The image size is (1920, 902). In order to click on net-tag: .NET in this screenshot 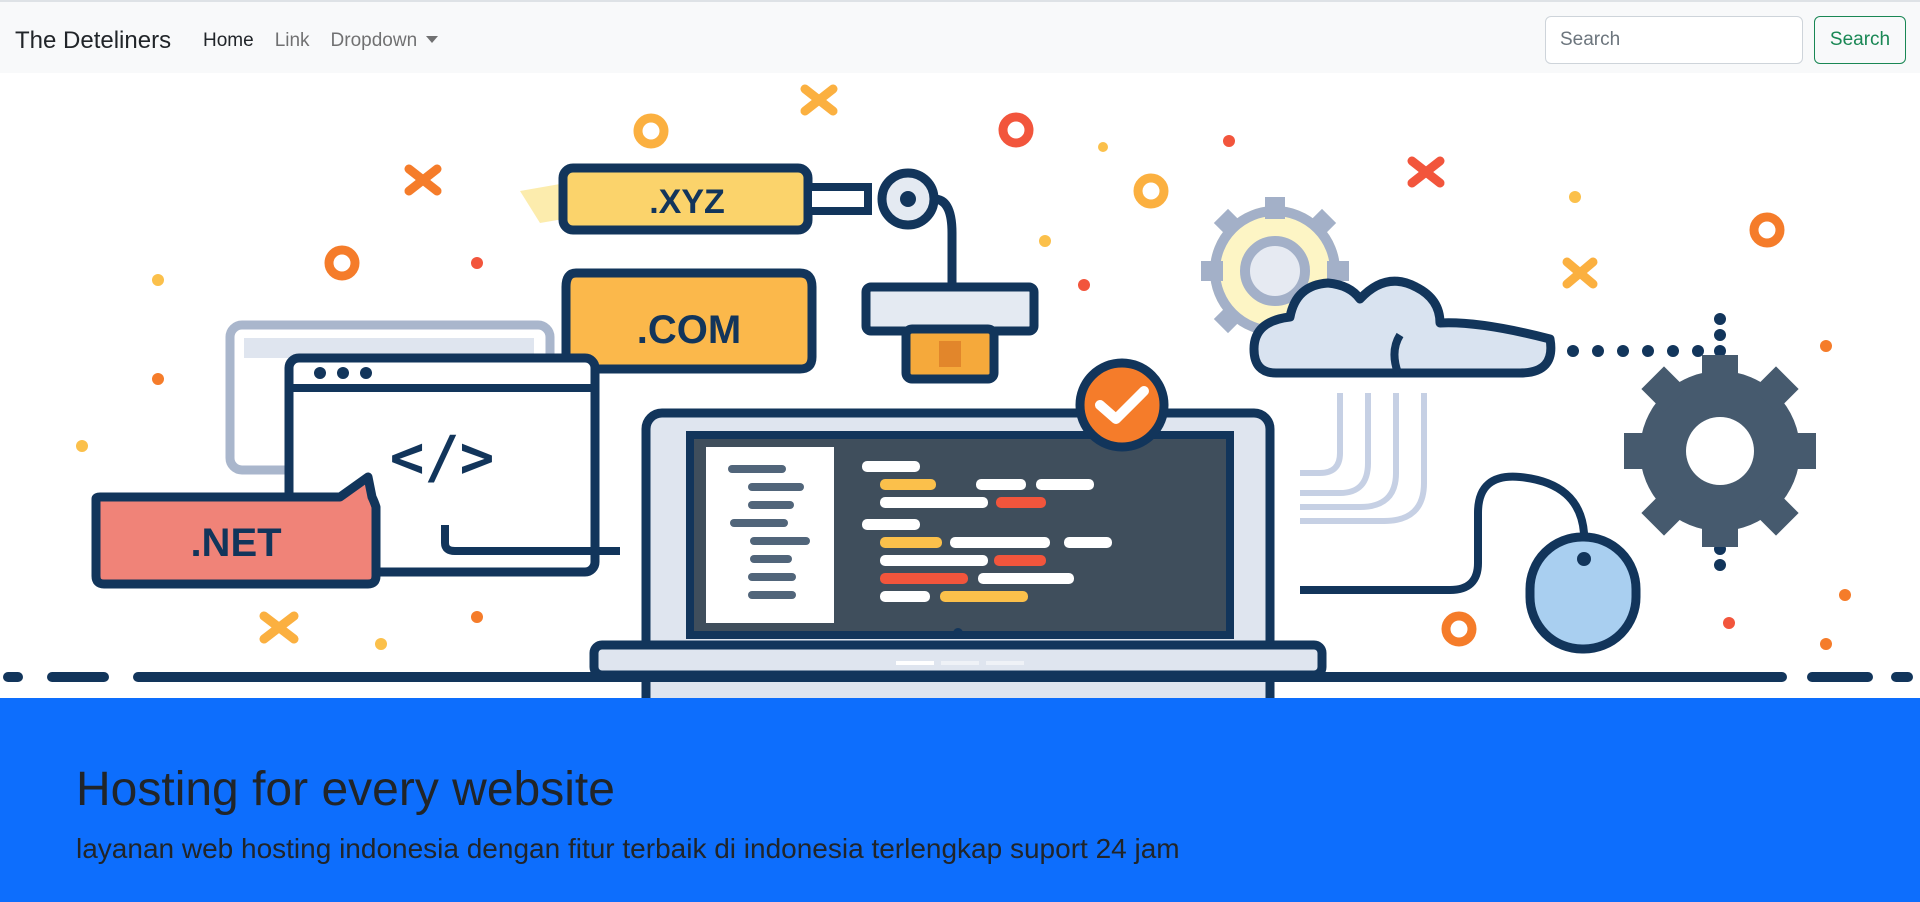, I will do `click(236, 530)`.